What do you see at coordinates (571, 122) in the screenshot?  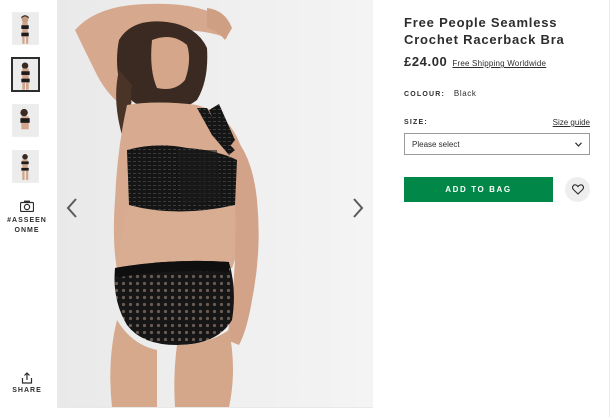 I see `size-guide-link: Size guide` at bounding box center [571, 122].